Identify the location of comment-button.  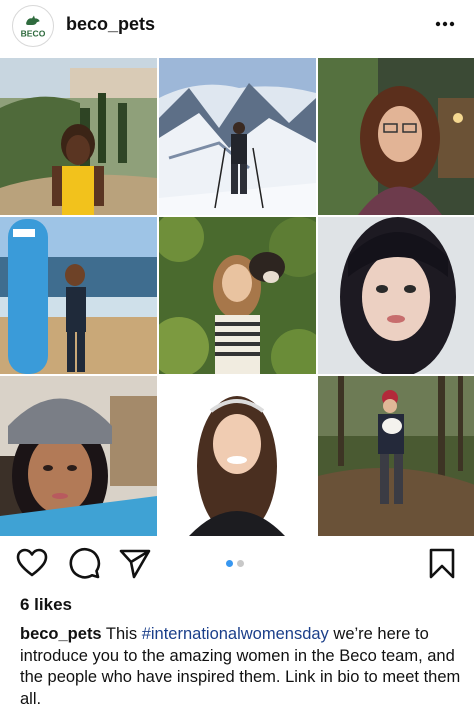
(84, 563).